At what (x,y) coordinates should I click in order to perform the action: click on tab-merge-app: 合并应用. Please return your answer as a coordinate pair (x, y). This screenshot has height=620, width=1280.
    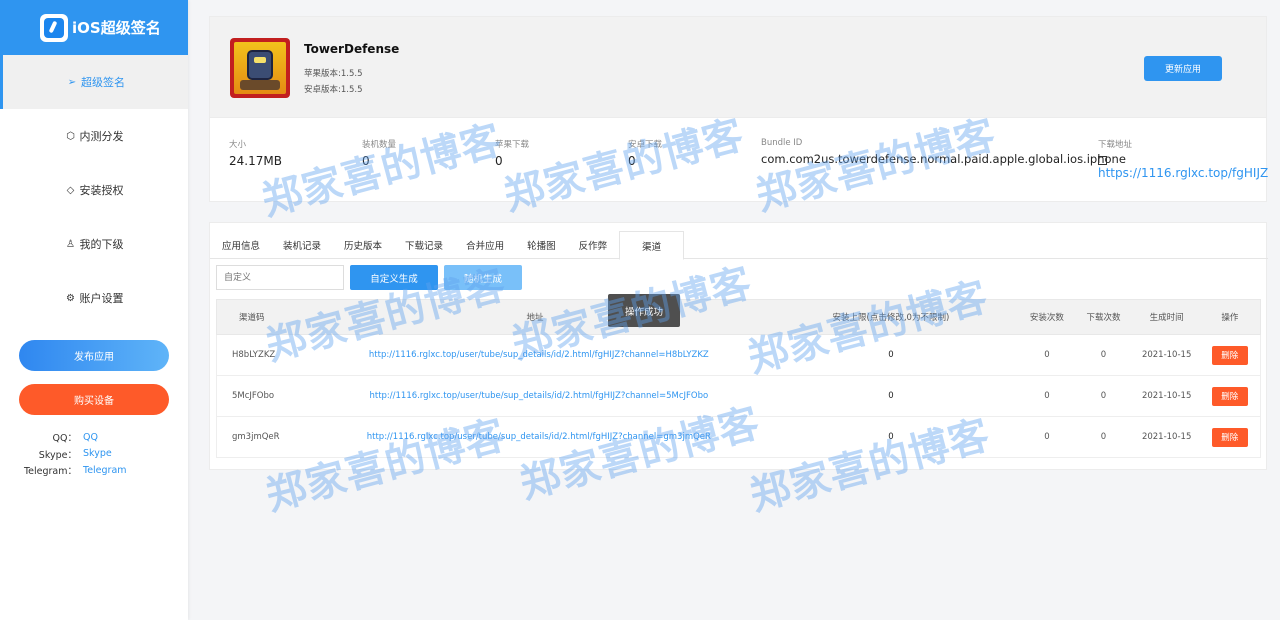
    Looking at the image, I should click on (485, 245).